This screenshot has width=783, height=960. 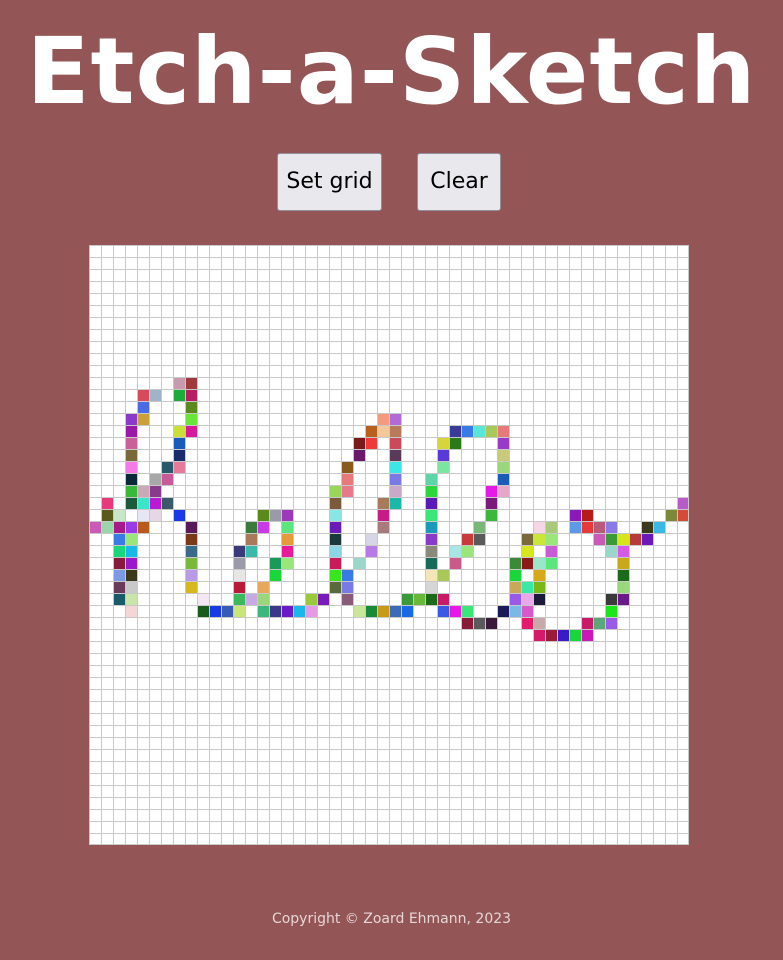 I want to click on set-grid-button: Set grid, so click(x=329, y=182).